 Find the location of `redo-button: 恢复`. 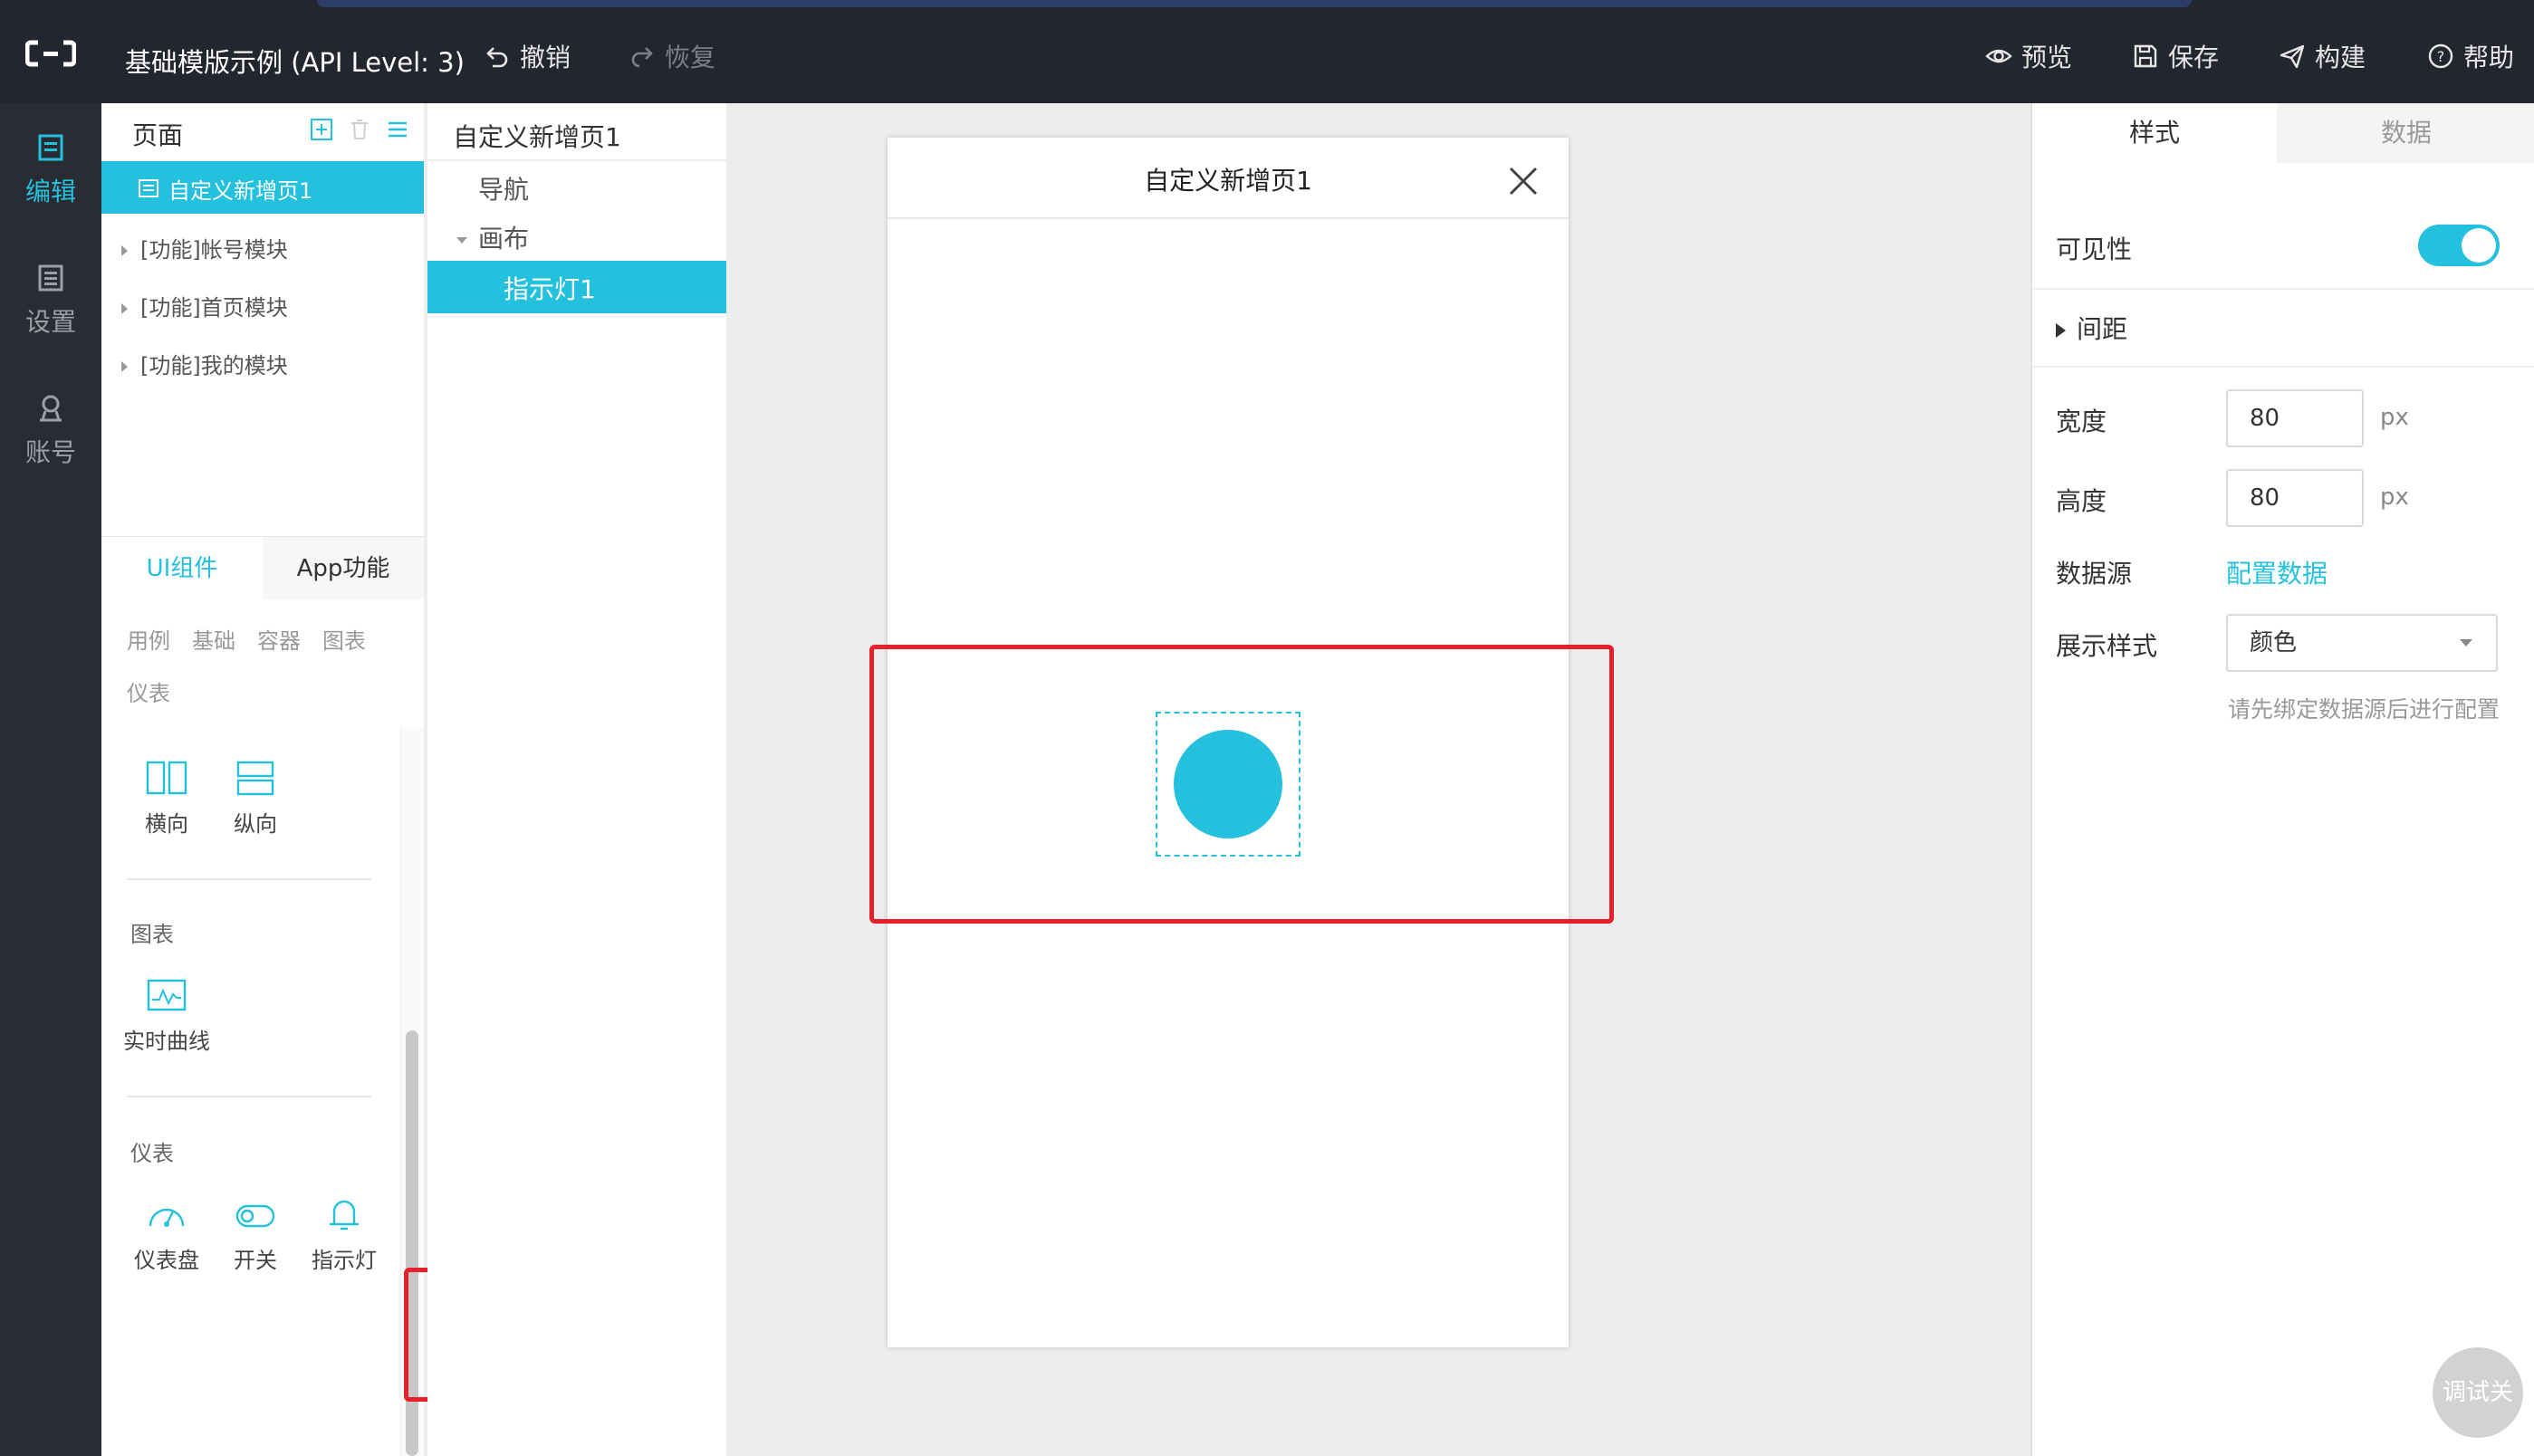

redo-button: 恢复 is located at coordinates (672, 56).